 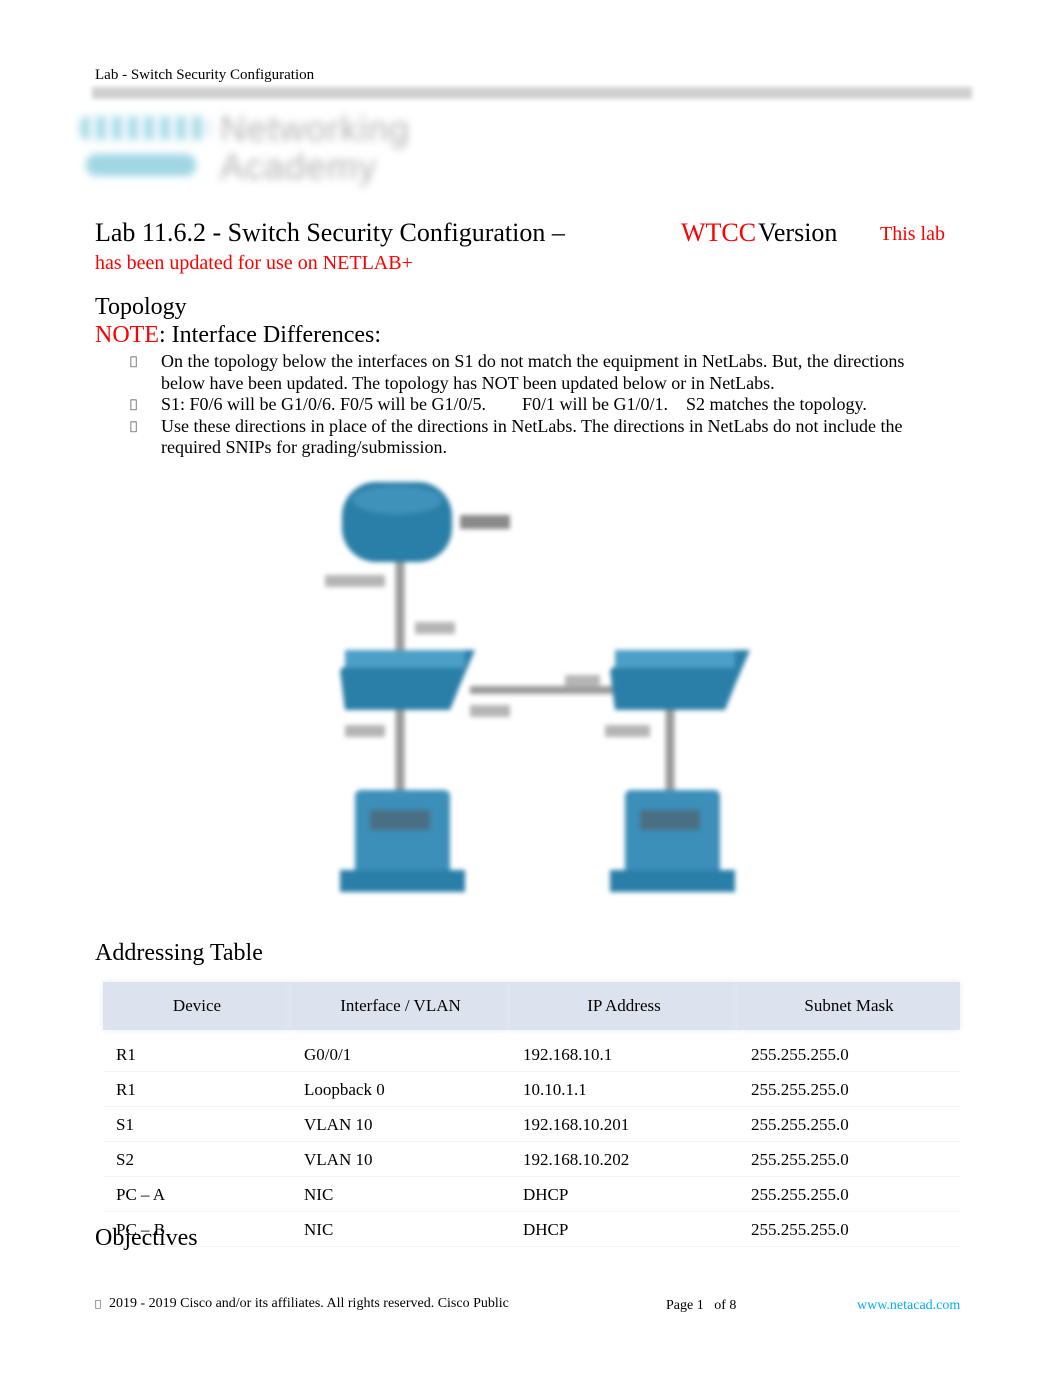 What do you see at coordinates (400, 1051) in the screenshot?
I see `cell-interface: G0/0/1` at bounding box center [400, 1051].